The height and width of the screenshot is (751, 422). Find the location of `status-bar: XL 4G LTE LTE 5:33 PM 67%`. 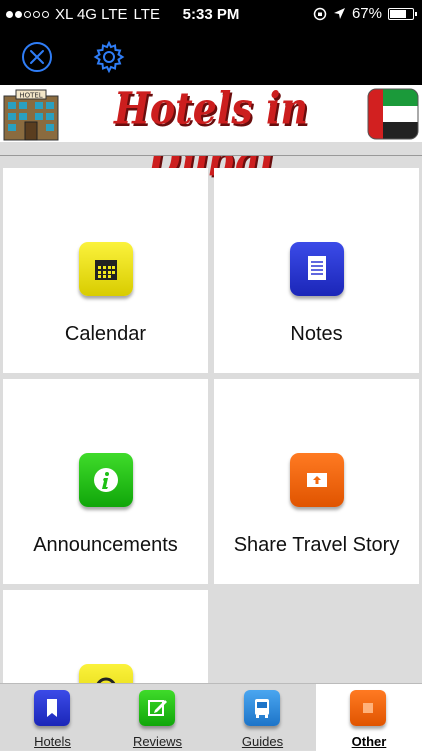

status-bar: XL 4G LTE LTE 5:33 PM 67% is located at coordinates (211, 15).